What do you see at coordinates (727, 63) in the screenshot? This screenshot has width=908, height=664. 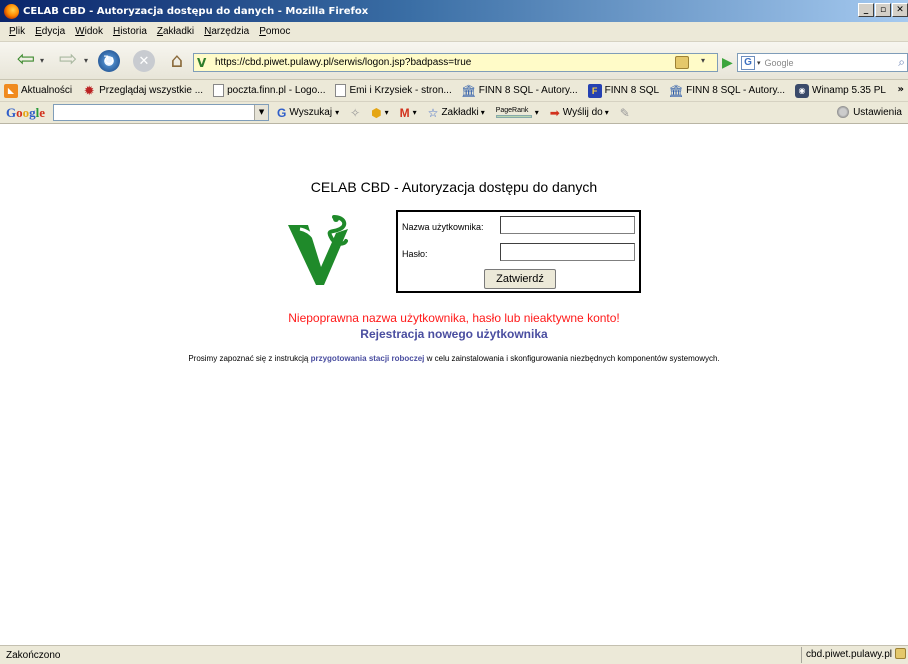 I see `go-icon: ▶` at bounding box center [727, 63].